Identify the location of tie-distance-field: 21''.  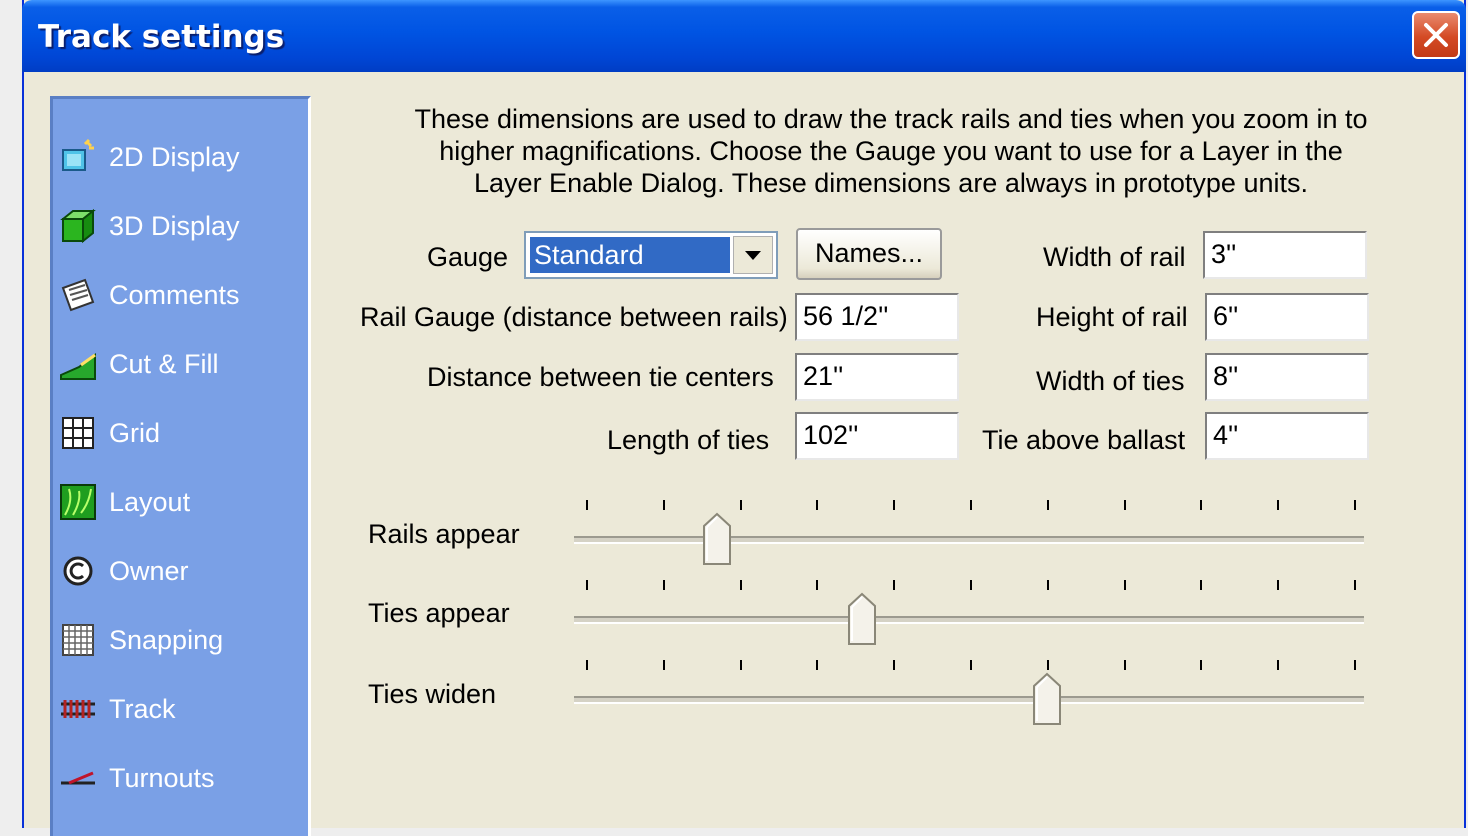
(877, 377).